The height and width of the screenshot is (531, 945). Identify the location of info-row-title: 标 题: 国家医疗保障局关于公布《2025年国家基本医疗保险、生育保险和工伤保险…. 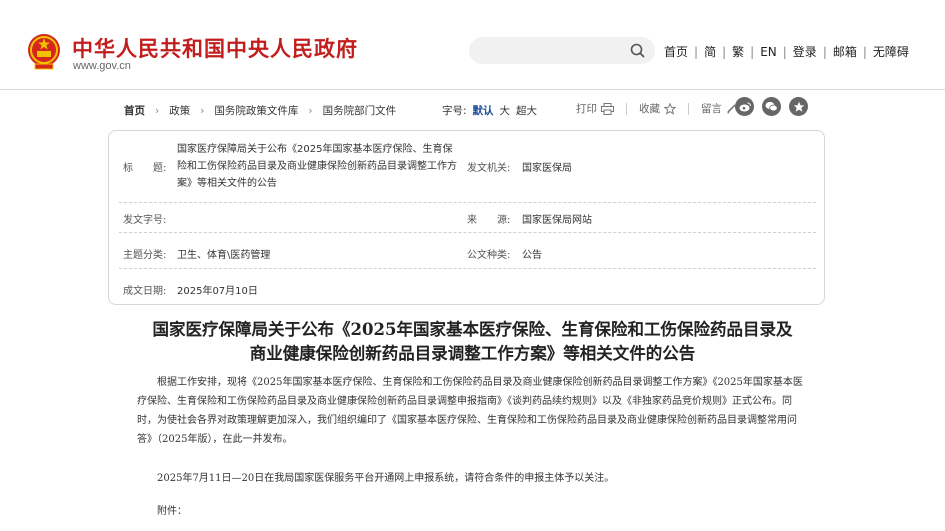
(467, 167).